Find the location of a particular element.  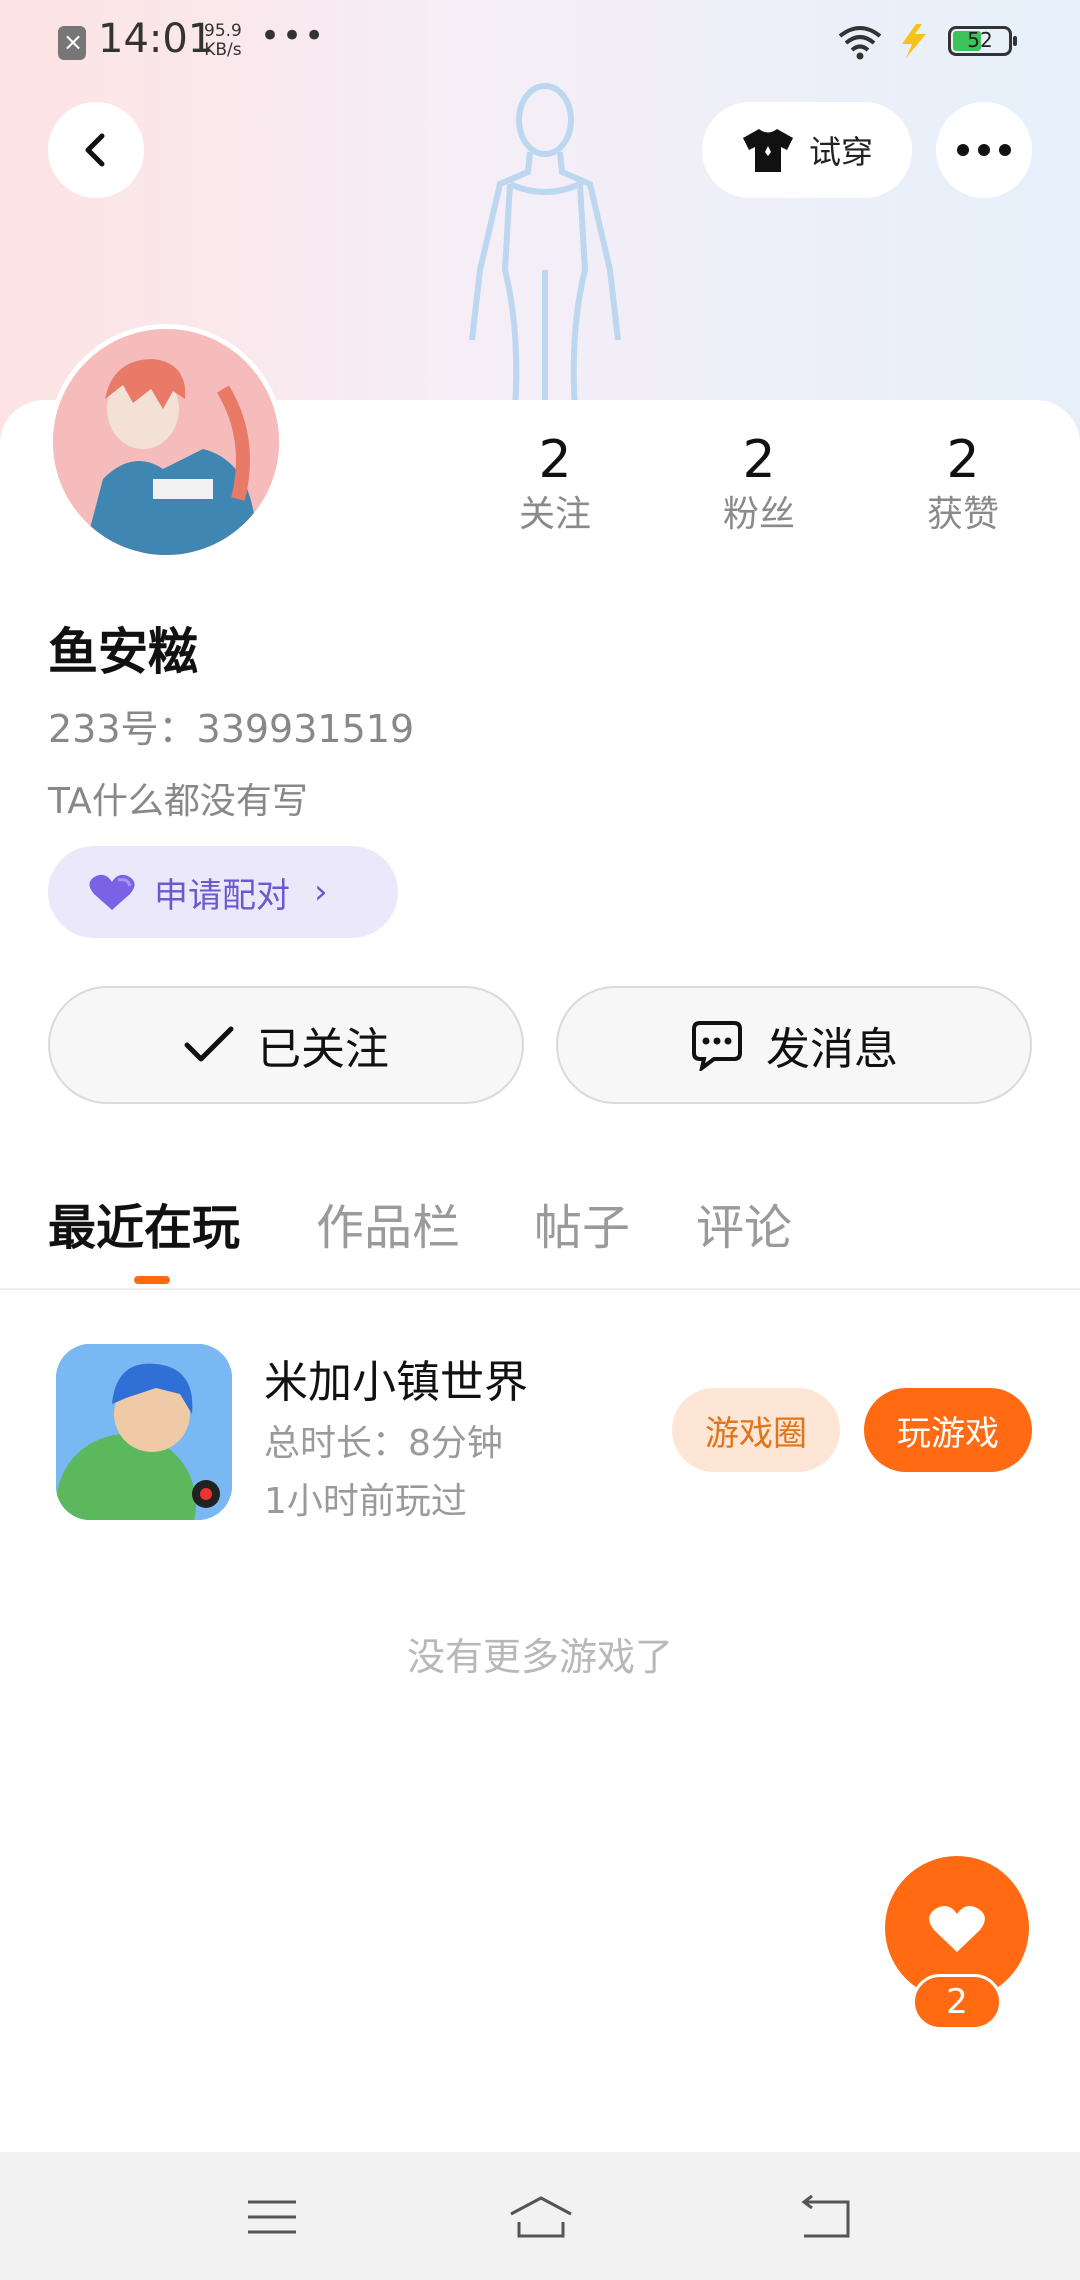

tshirt-icon is located at coordinates (767, 150).